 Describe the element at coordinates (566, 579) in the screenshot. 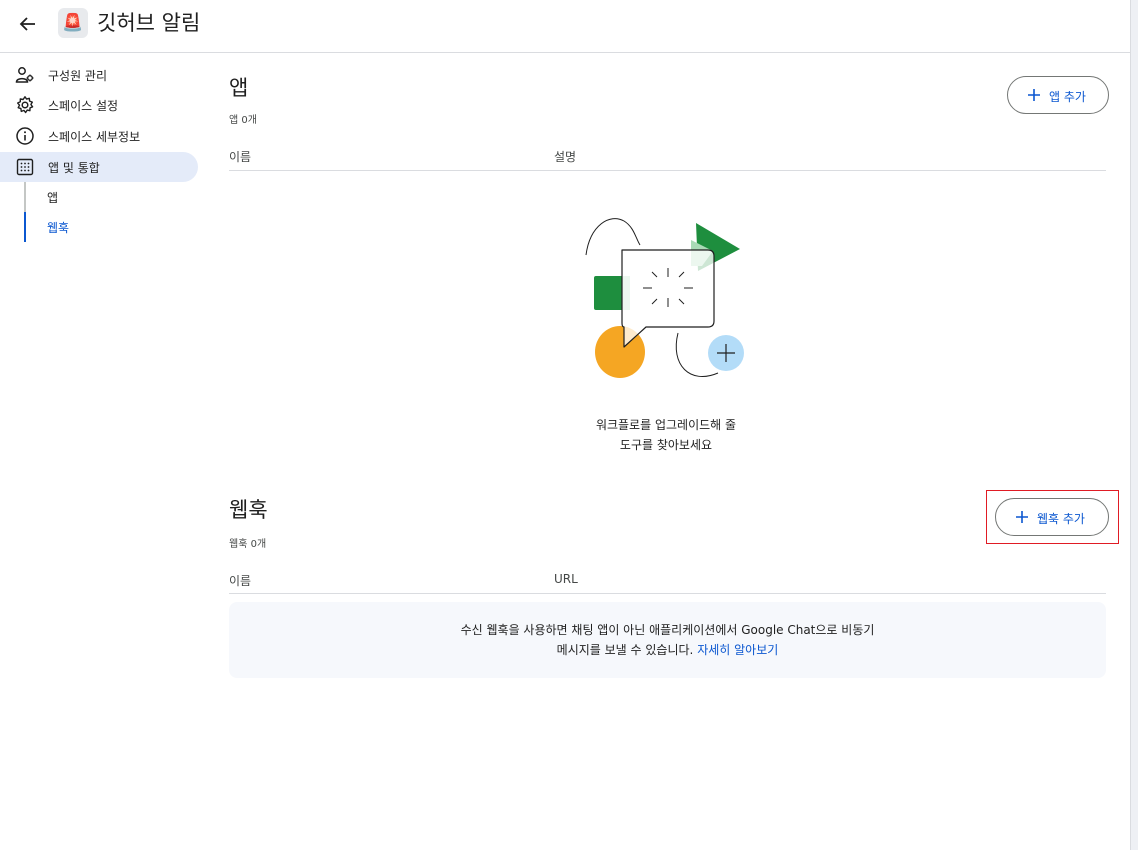

I see `column-header-url: URL` at that location.